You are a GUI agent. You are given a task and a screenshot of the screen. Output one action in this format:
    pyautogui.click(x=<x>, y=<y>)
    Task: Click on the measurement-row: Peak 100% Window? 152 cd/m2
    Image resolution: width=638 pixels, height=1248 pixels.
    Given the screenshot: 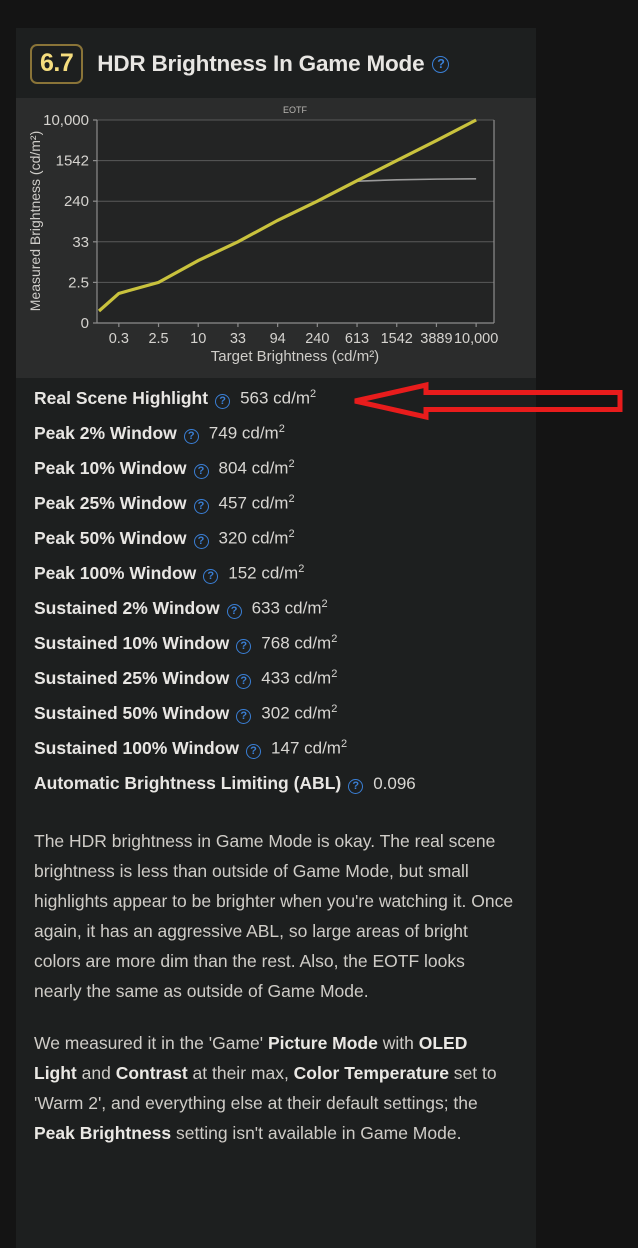 What is the action you would take?
    pyautogui.click(x=285, y=580)
    